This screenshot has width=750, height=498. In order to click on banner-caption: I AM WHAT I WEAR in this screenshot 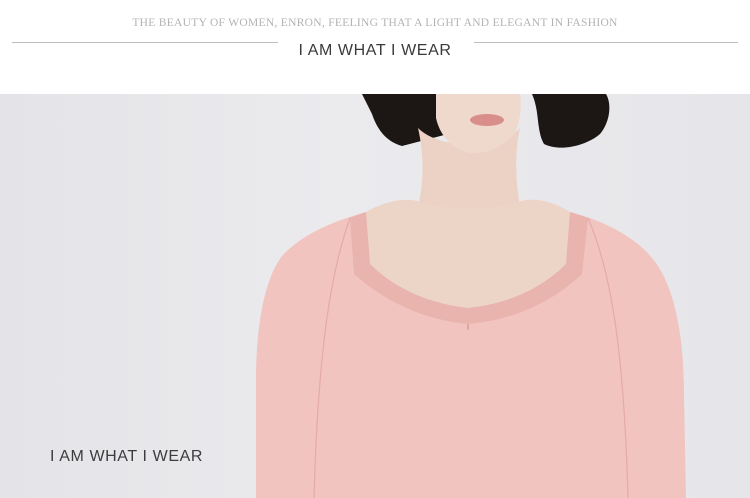, I will do `click(127, 456)`.